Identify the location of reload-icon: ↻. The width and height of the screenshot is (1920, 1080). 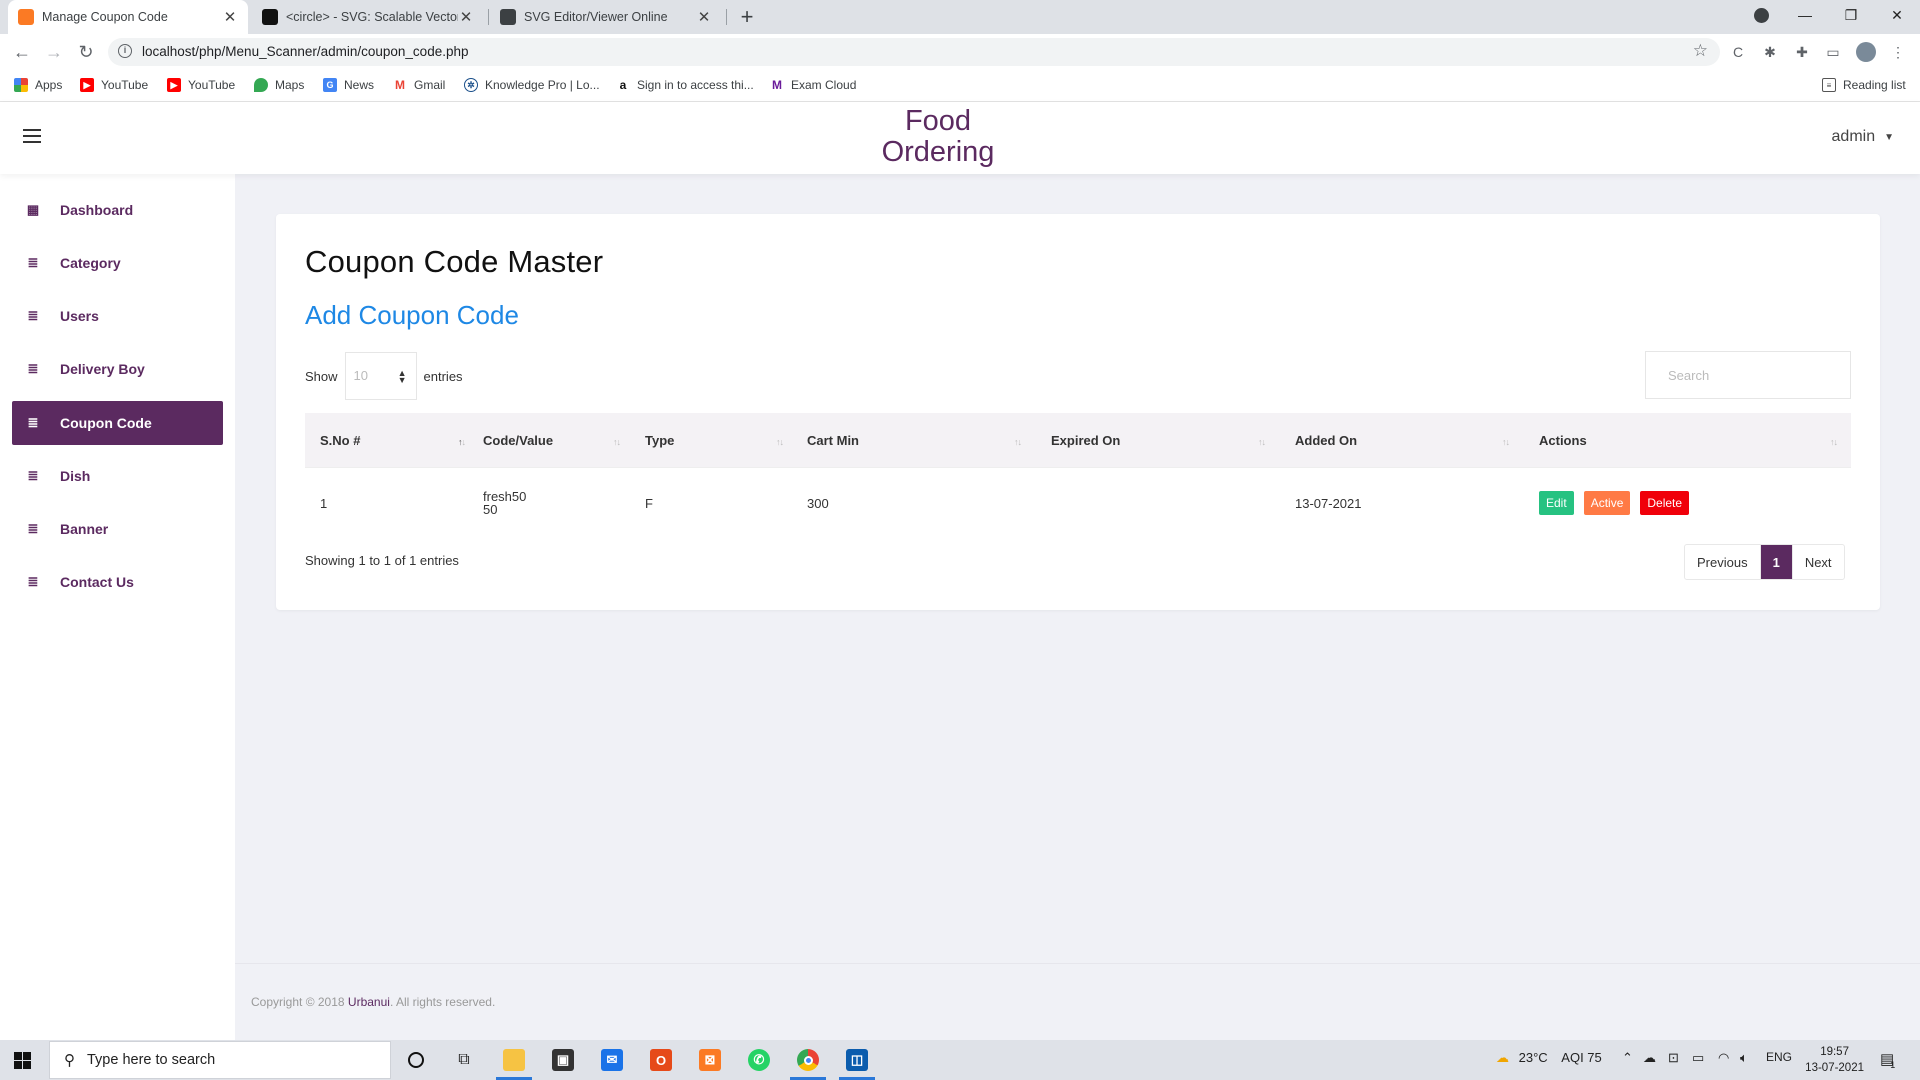
(86, 52).